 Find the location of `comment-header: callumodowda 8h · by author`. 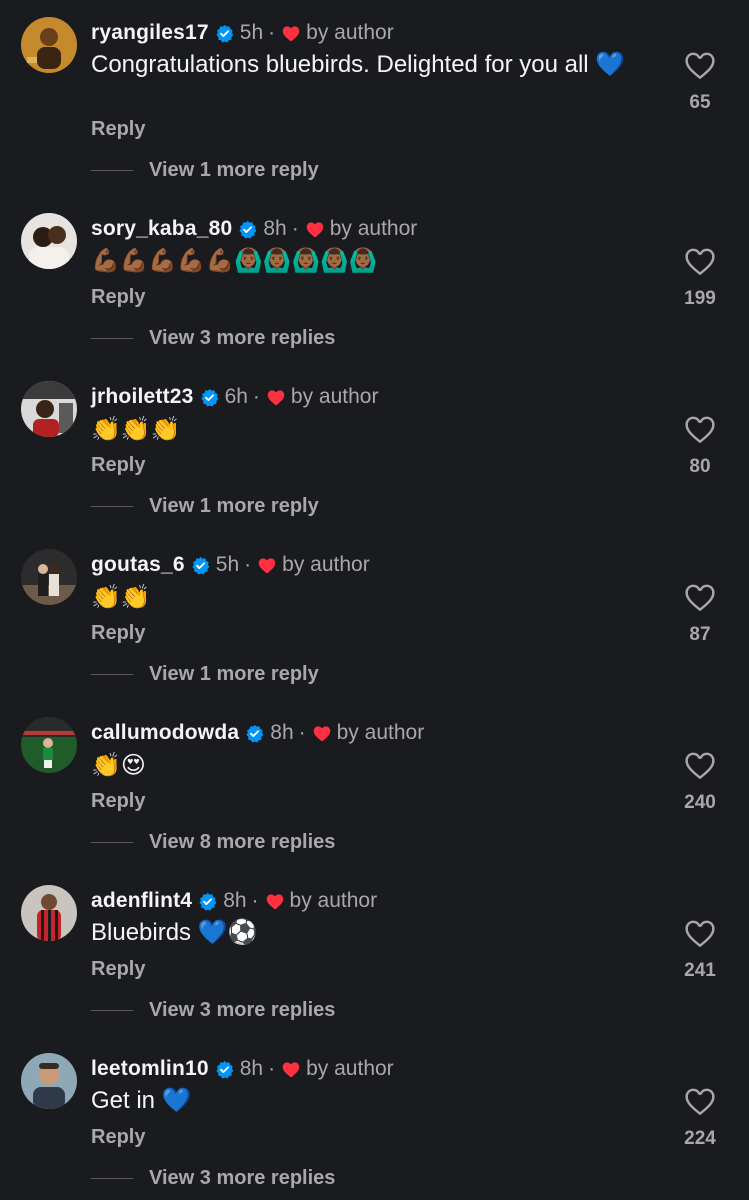

comment-header: callumodowda 8h · by author is located at coordinates (257, 733).